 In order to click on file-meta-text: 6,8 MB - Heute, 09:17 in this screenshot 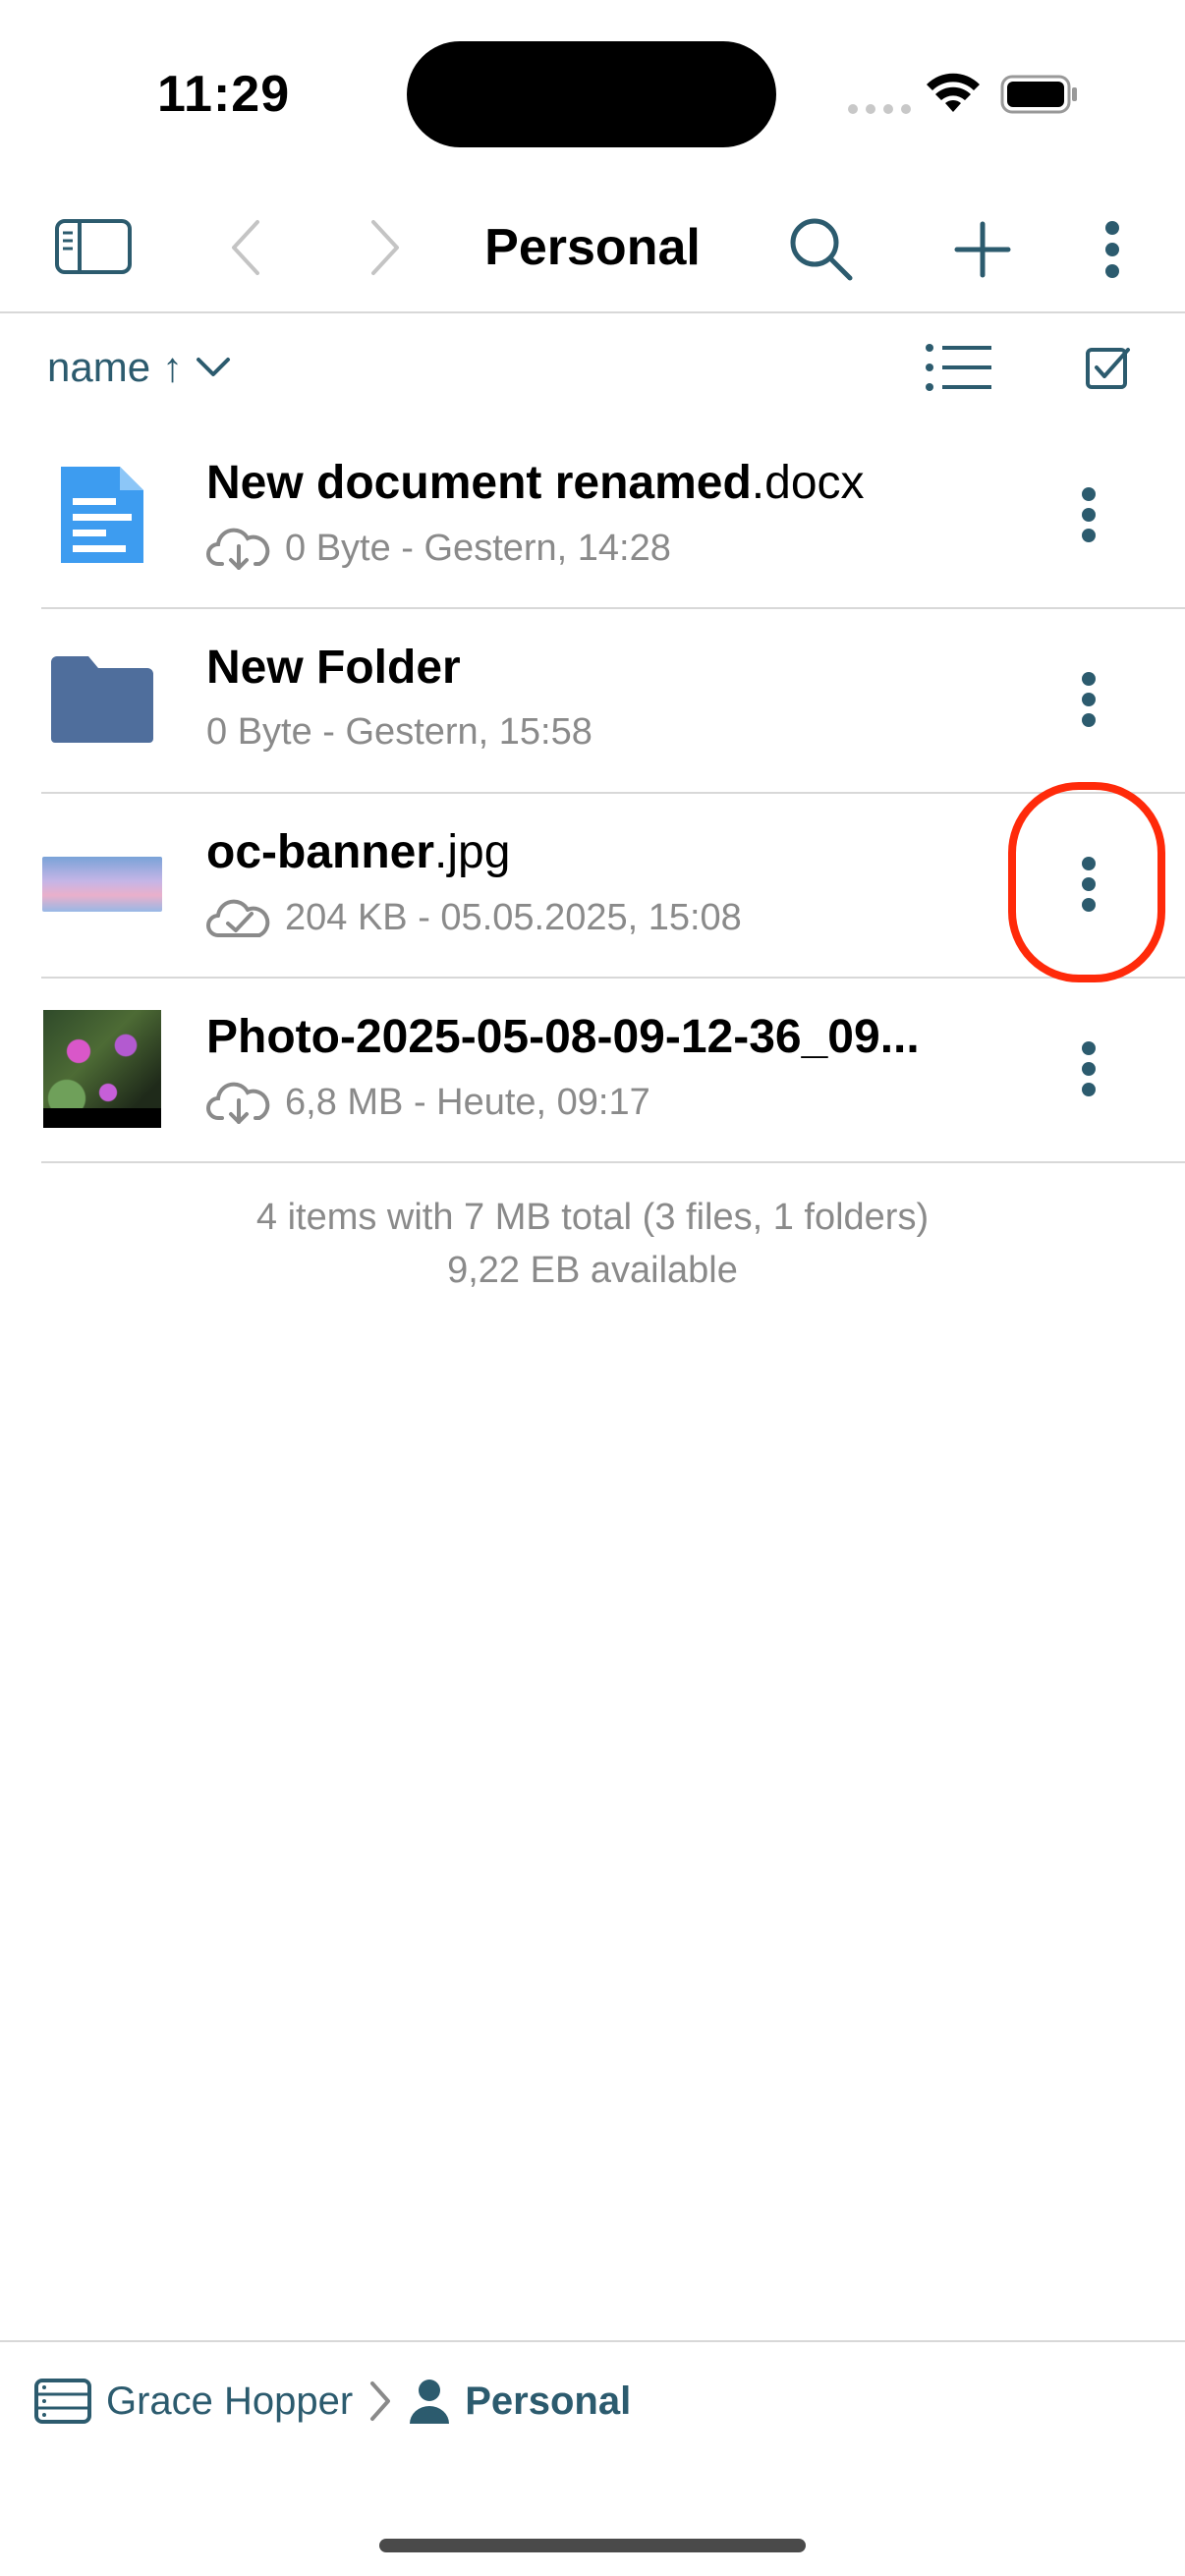, I will do `click(468, 1102)`.